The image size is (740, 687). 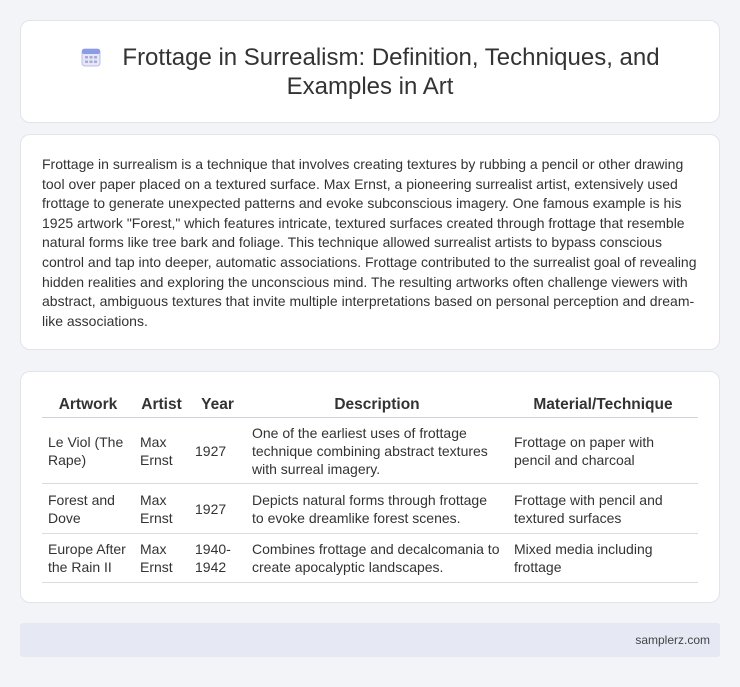 I want to click on footer: samplerz.com, so click(x=370, y=640).